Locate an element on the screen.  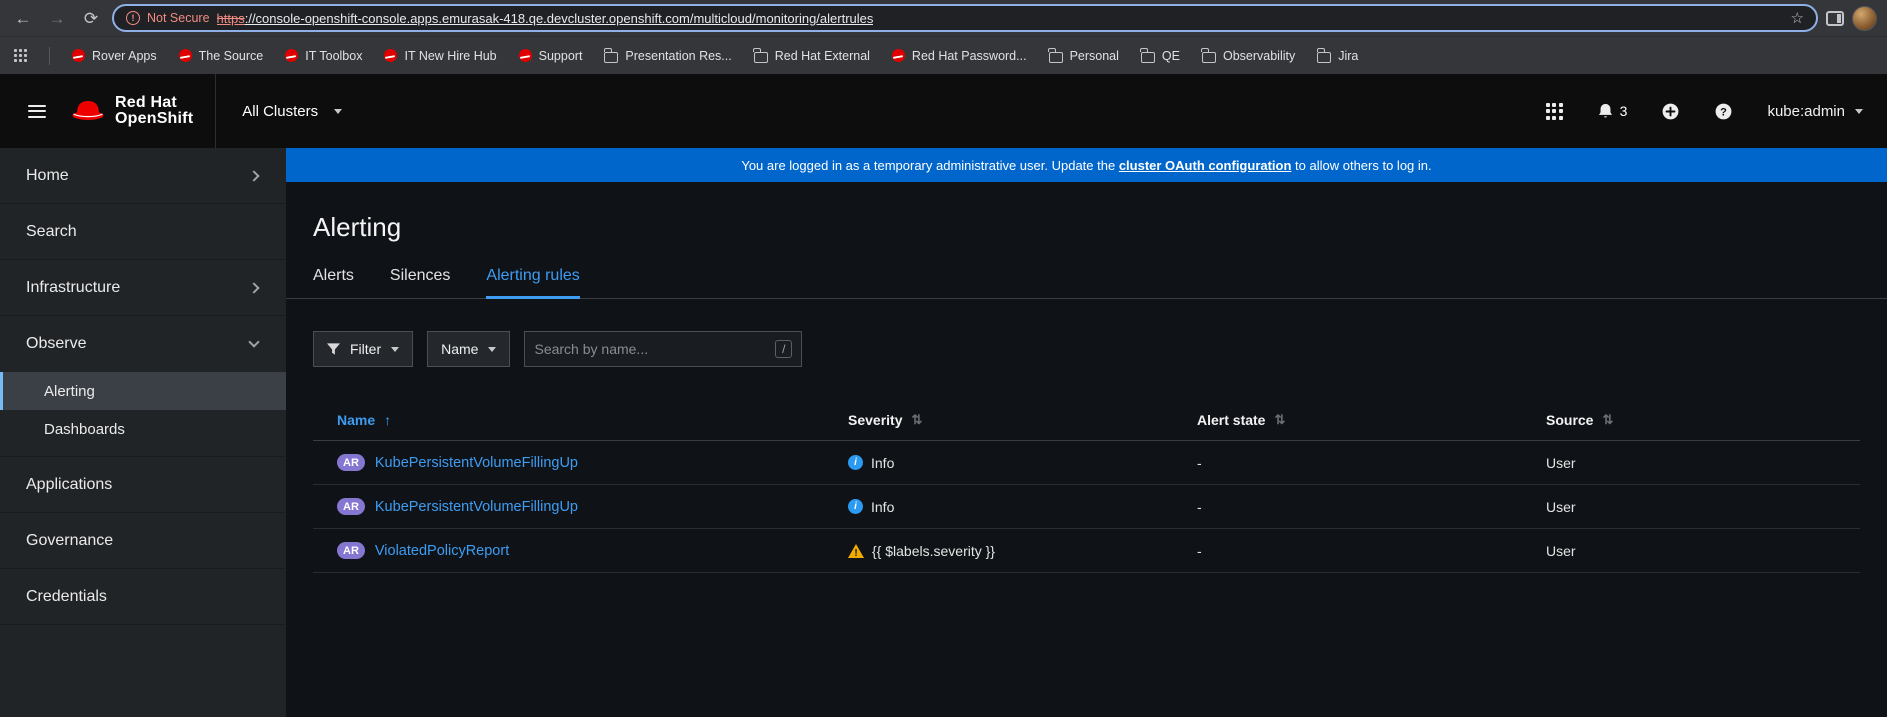
shortcut-key-badge: / is located at coordinates (784, 349).